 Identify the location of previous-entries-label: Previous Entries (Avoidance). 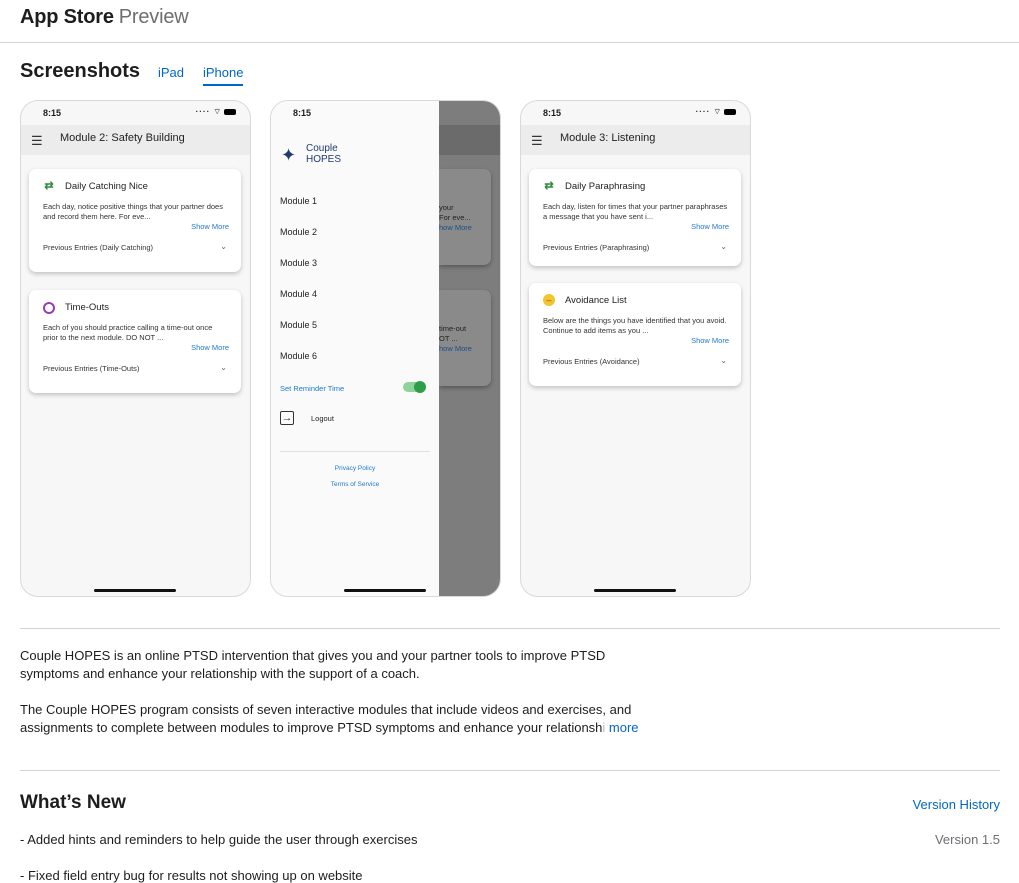
(591, 361).